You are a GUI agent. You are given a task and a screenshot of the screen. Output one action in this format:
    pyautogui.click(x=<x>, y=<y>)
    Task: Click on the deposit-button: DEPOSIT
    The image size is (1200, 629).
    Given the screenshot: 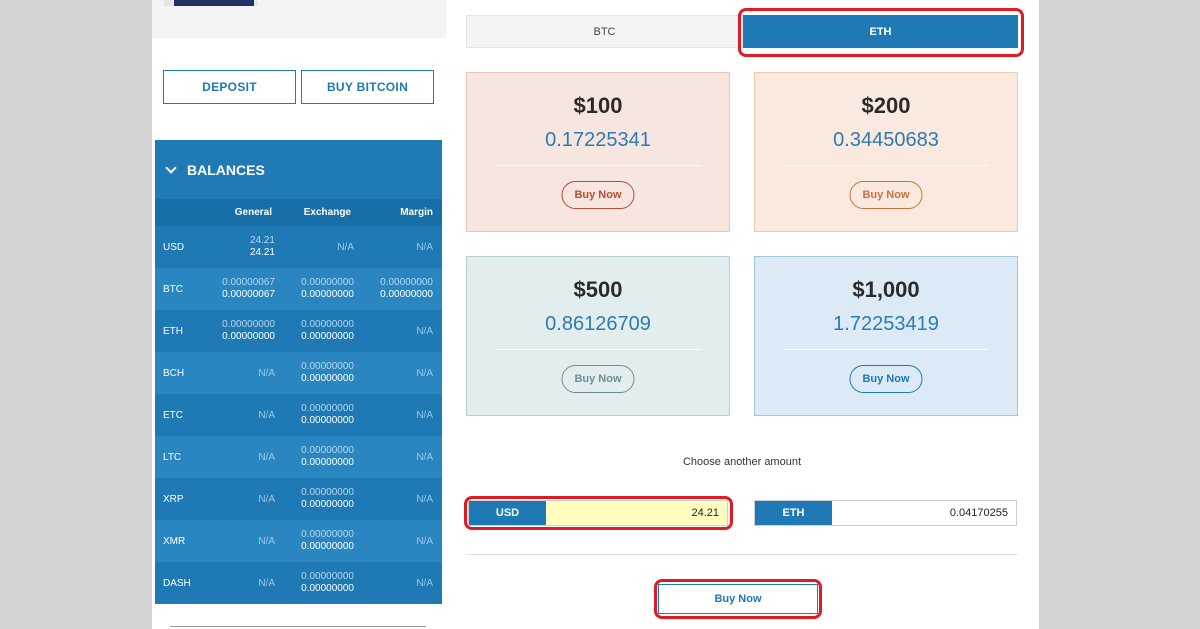 What is the action you would take?
    pyautogui.click(x=229, y=87)
    